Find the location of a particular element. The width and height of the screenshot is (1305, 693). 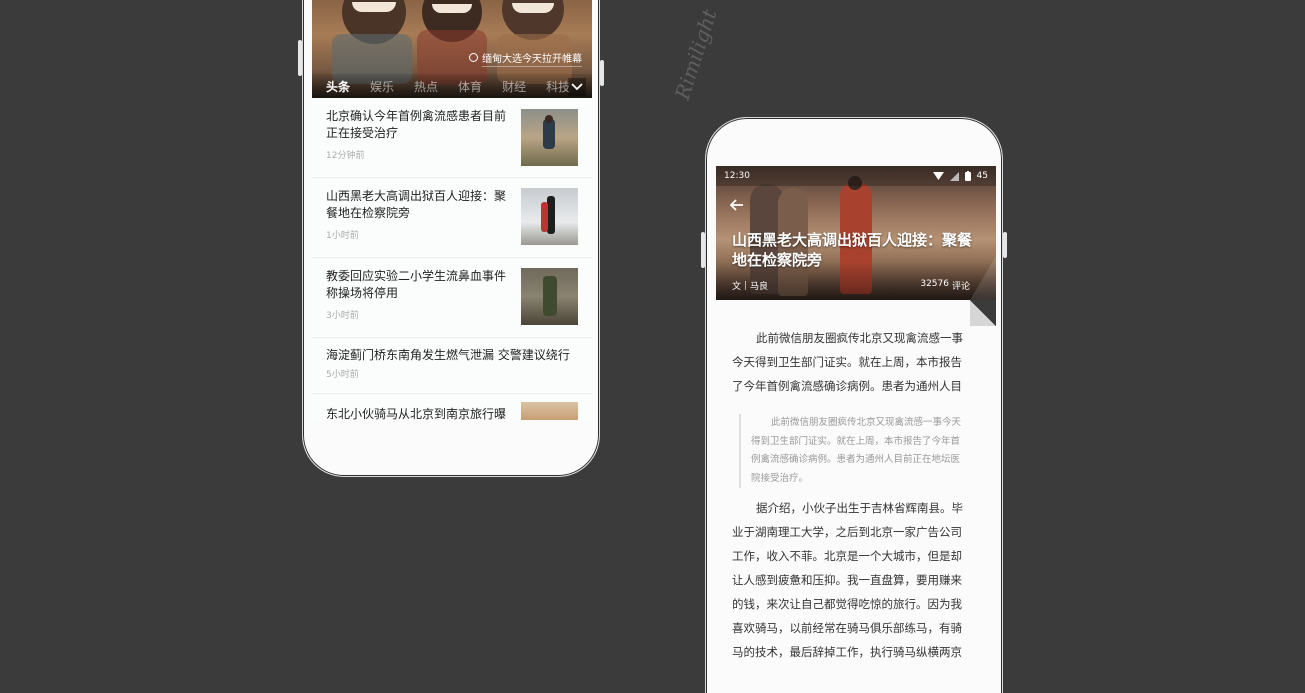

battery-level: 45 is located at coordinates (982, 176).